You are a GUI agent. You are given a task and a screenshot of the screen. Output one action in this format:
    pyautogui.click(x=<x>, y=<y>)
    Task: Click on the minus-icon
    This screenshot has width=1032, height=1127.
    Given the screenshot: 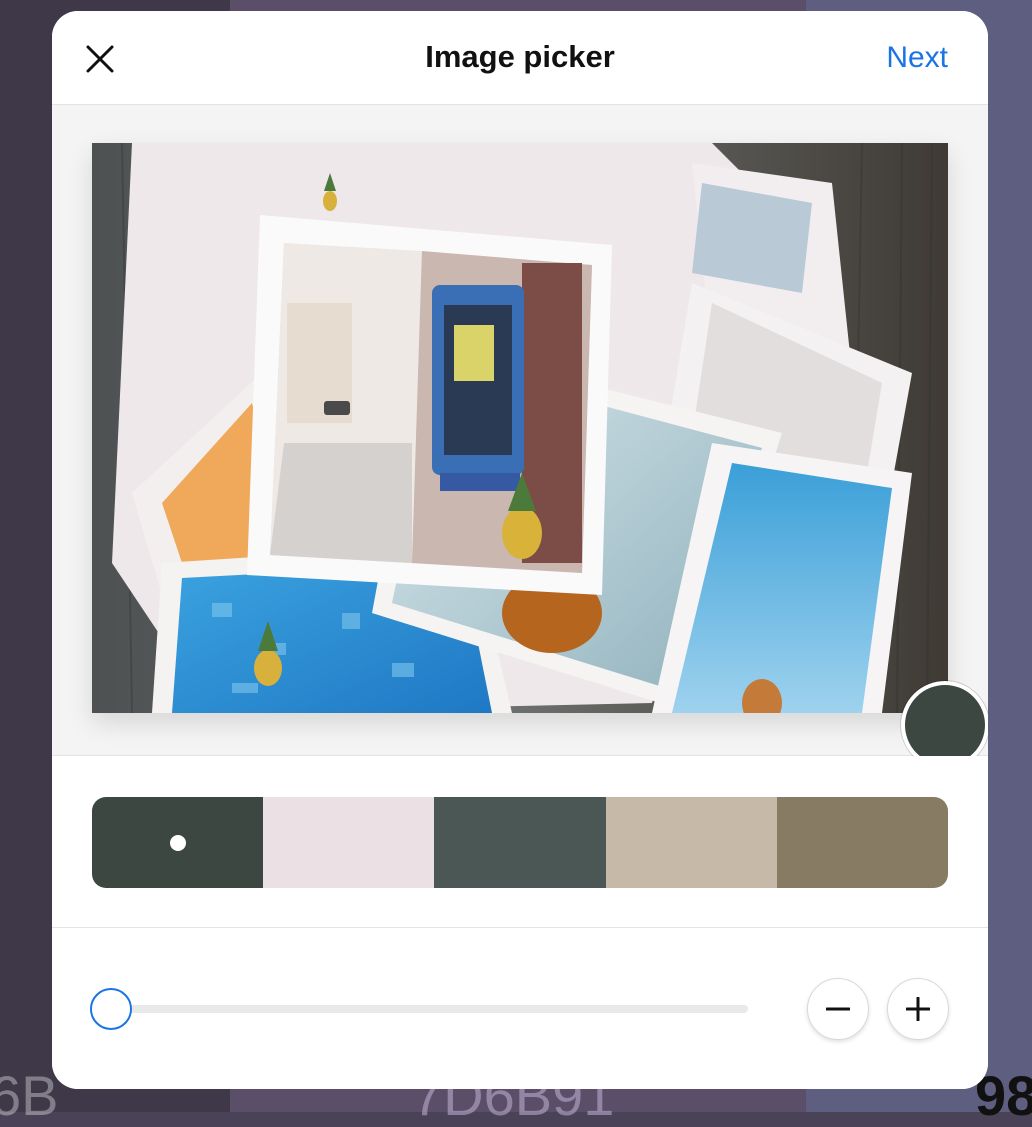 What is the action you would take?
    pyautogui.click(x=838, y=1009)
    